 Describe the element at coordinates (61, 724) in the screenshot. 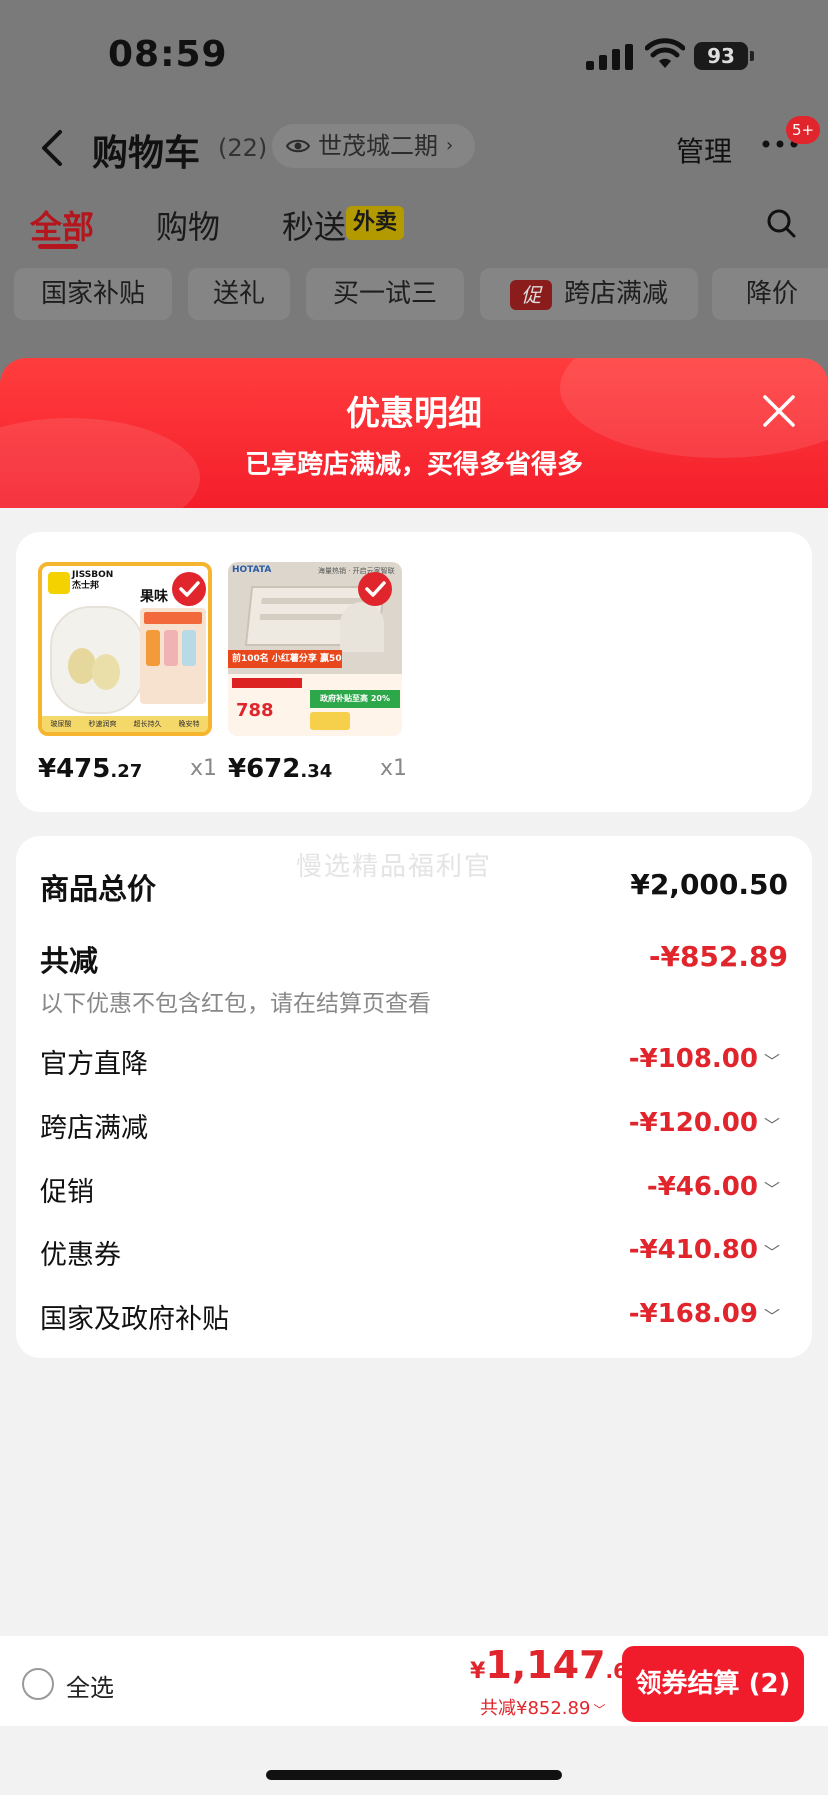

I see `footer-tag: 玻尿酸` at that location.